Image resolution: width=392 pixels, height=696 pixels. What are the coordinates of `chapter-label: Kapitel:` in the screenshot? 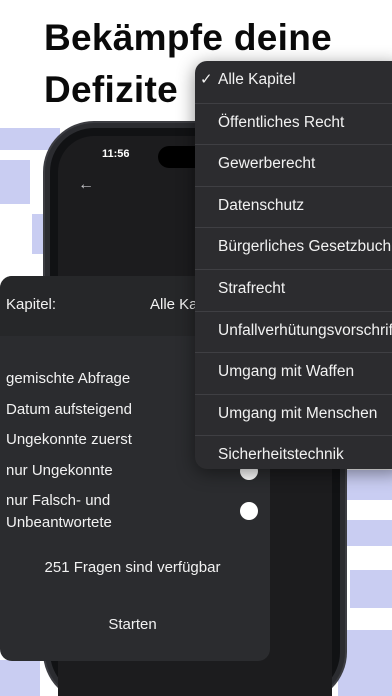 It's located at (31, 304).